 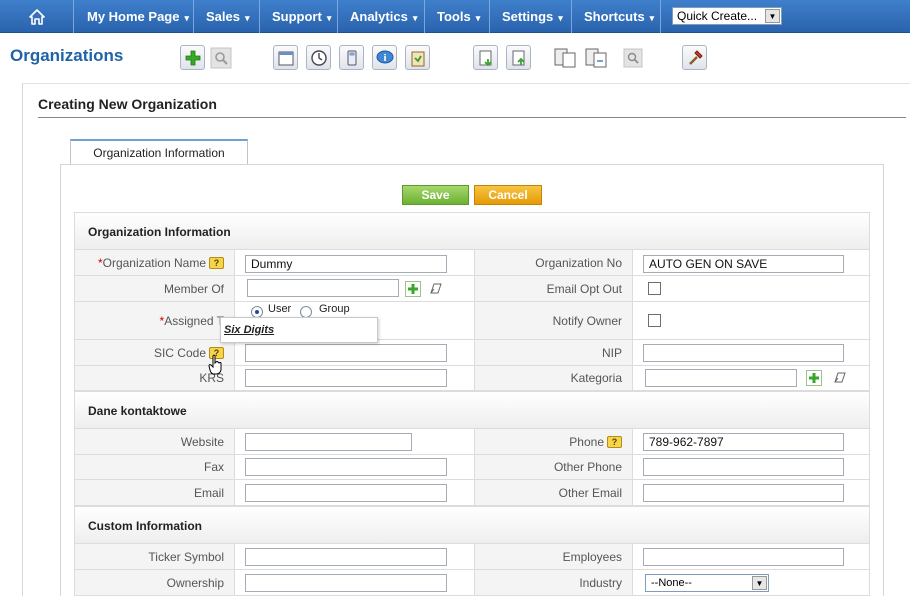 What do you see at coordinates (472, 410) in the screenshot?
I see `section-header-contact: Dane kontaktowe` at bounding box center [472, 410].